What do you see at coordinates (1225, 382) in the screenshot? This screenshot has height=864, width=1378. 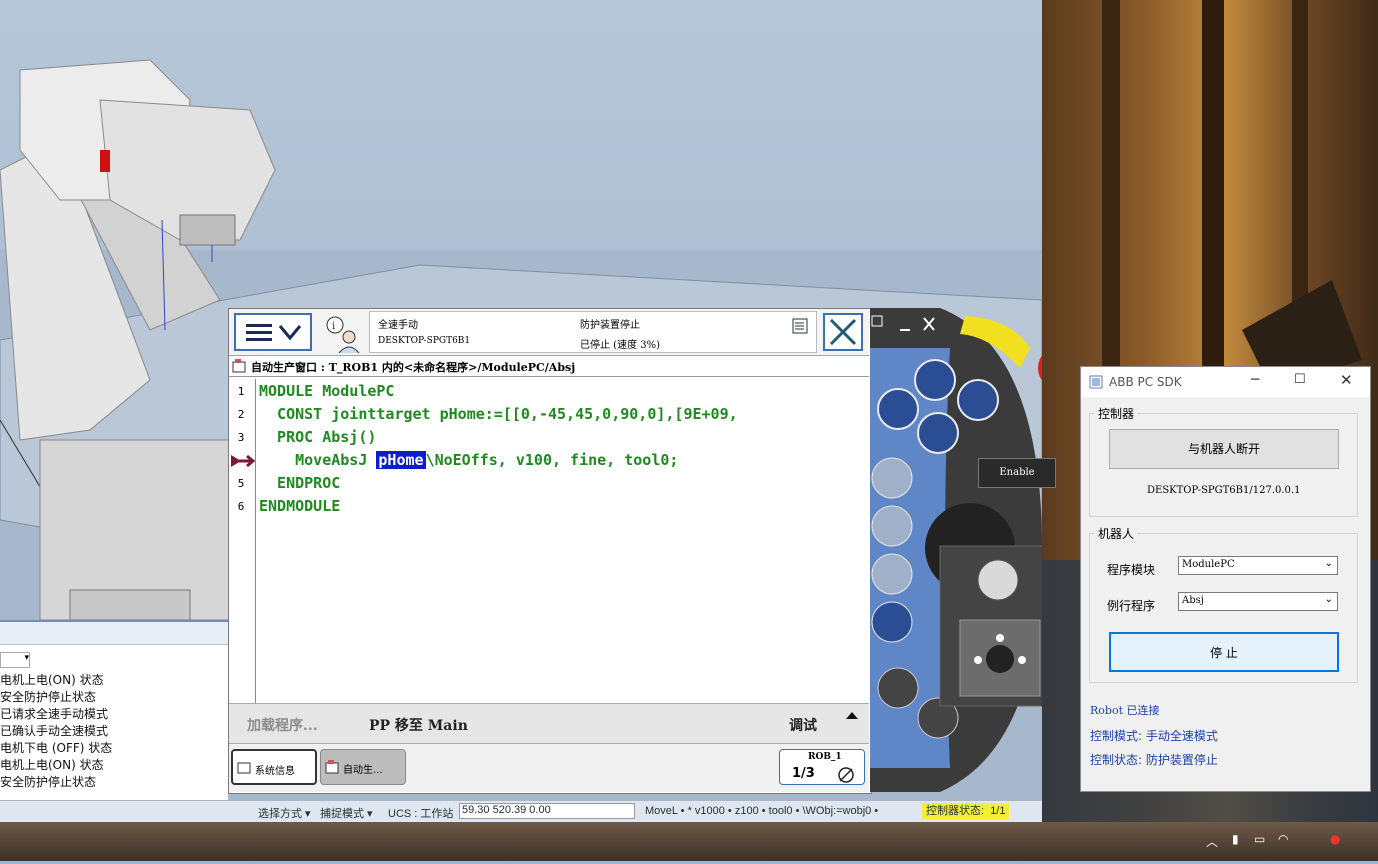 I see `sdk-titlebar: ABB PC SDK ─ ☐ ✕` at bounding box center [1225, 382].